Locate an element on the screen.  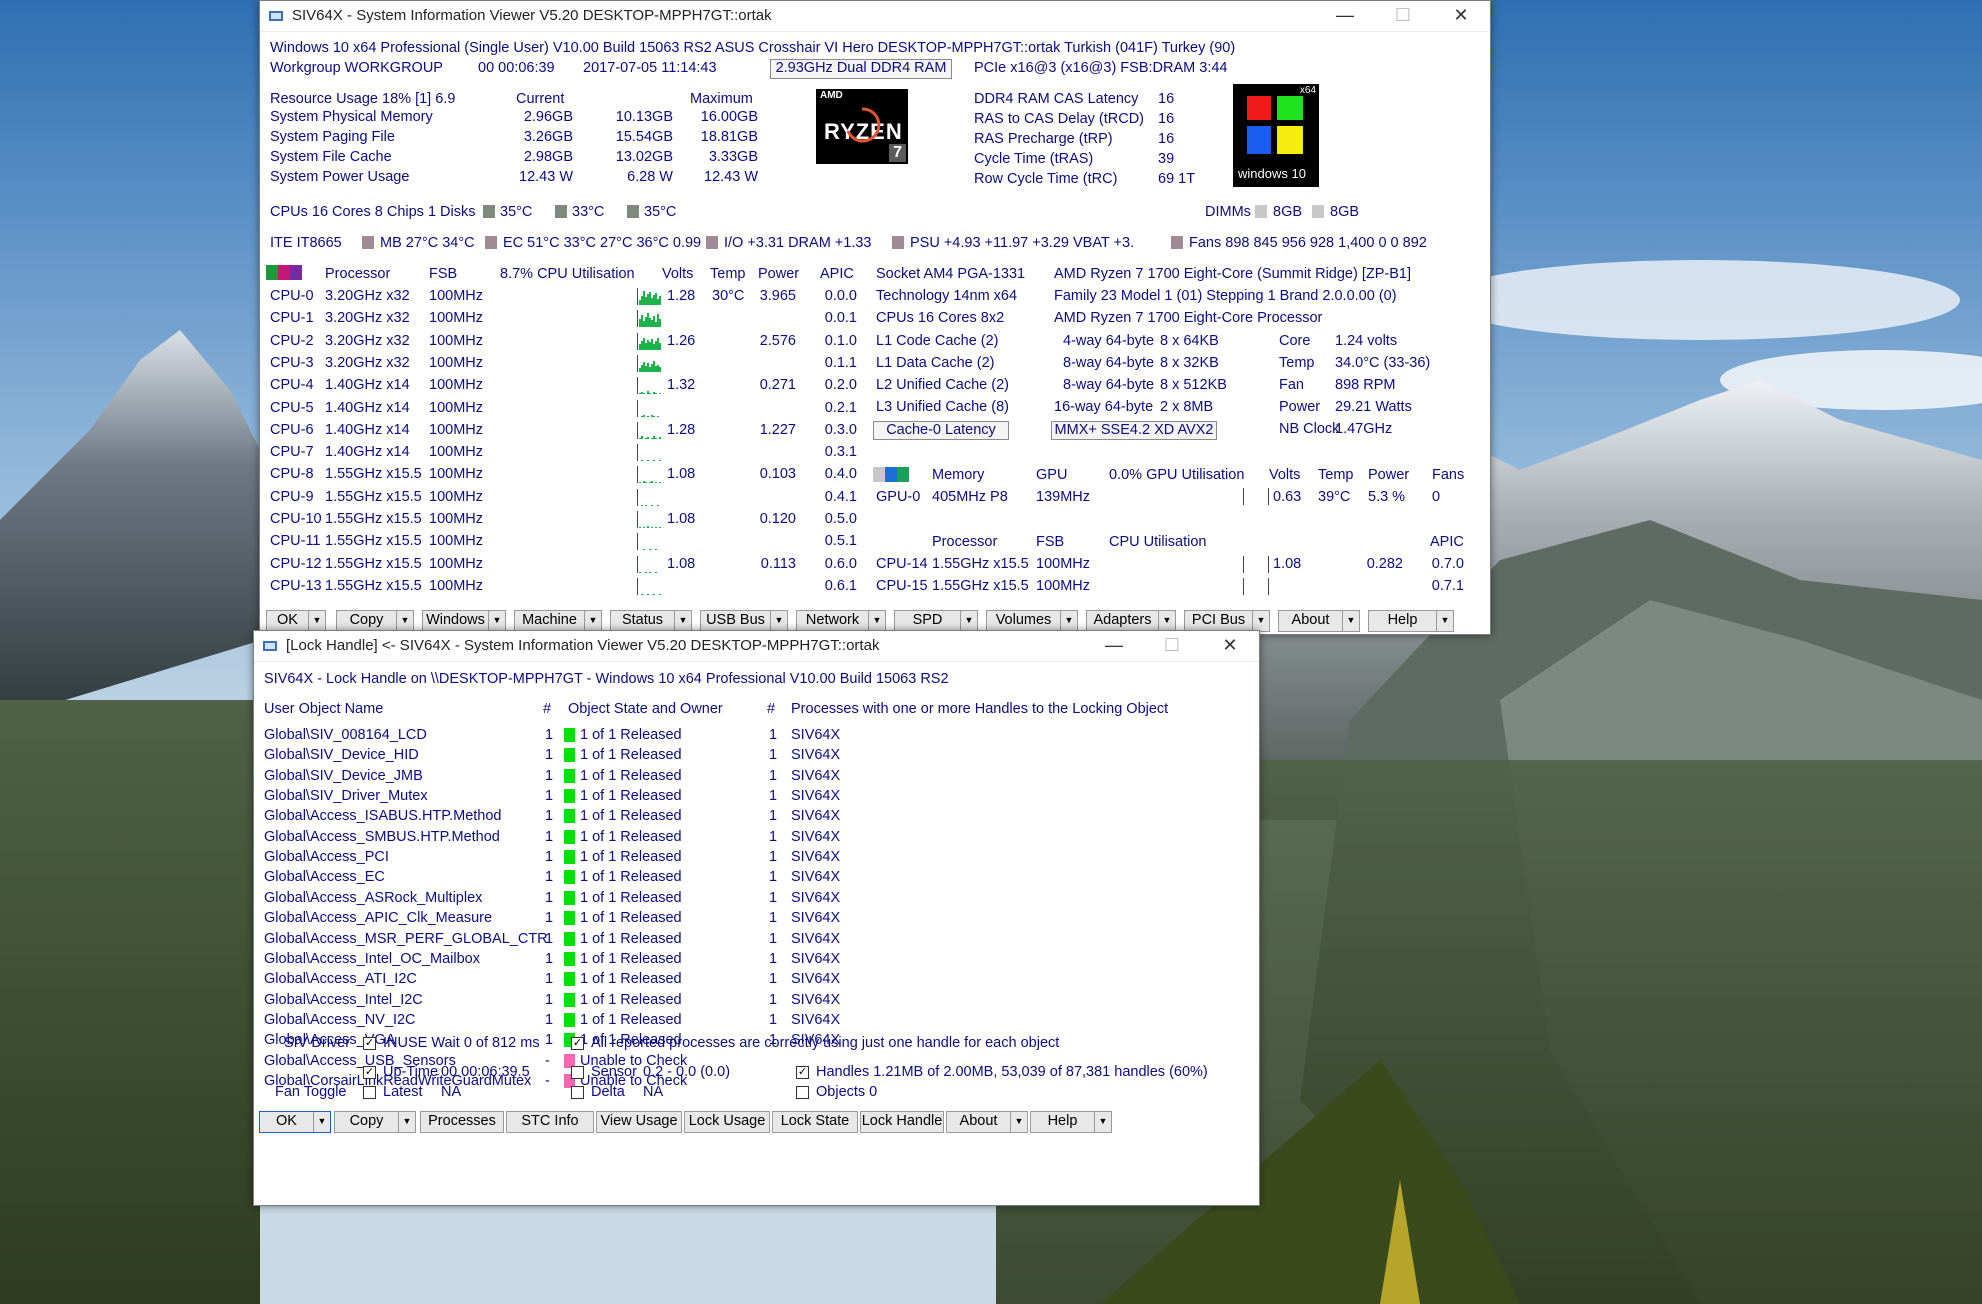
lock-close-button: ✕ is located at coordinates (1230, 646).